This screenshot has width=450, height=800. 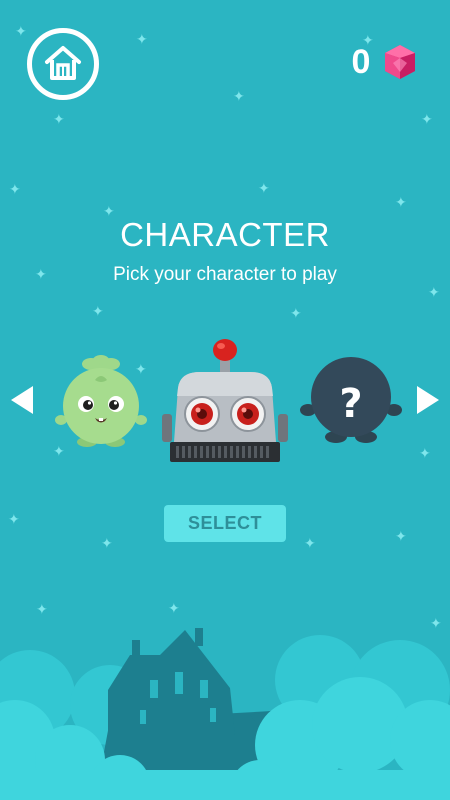 I want to click on page-title: CHARACTER, so click(x=225, y=234).